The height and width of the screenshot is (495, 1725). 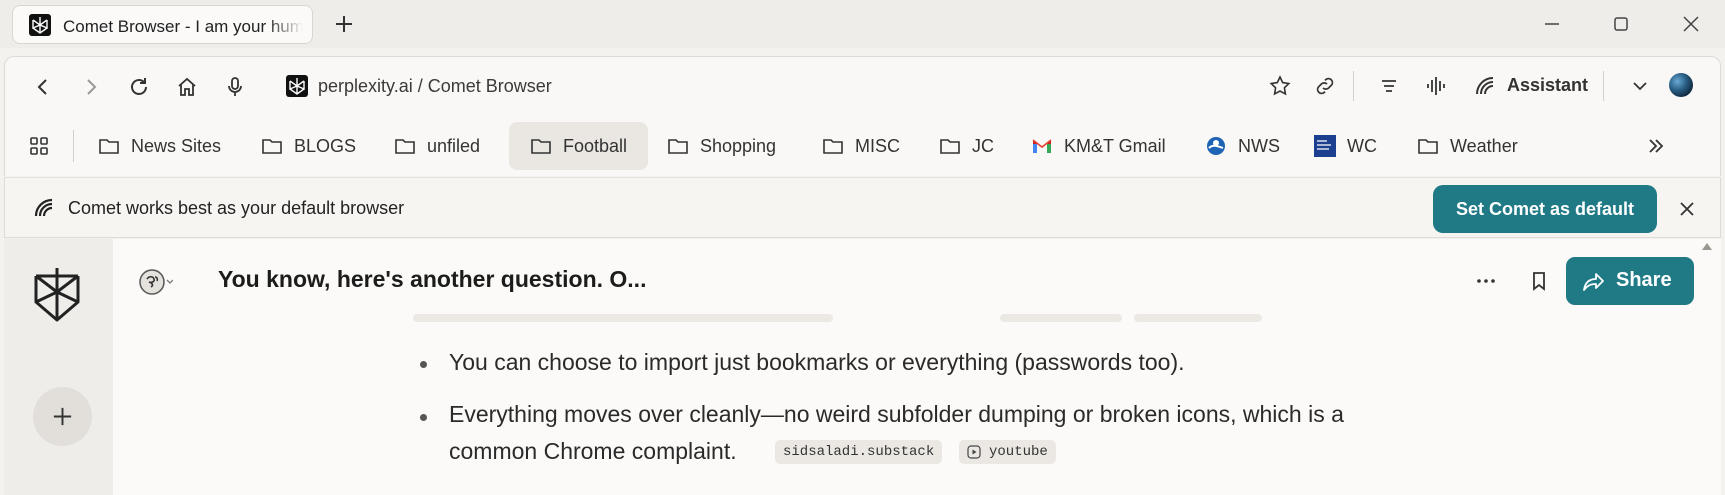 I want to click on bookmark-weather: Weather, so click(x=1467, y=146).